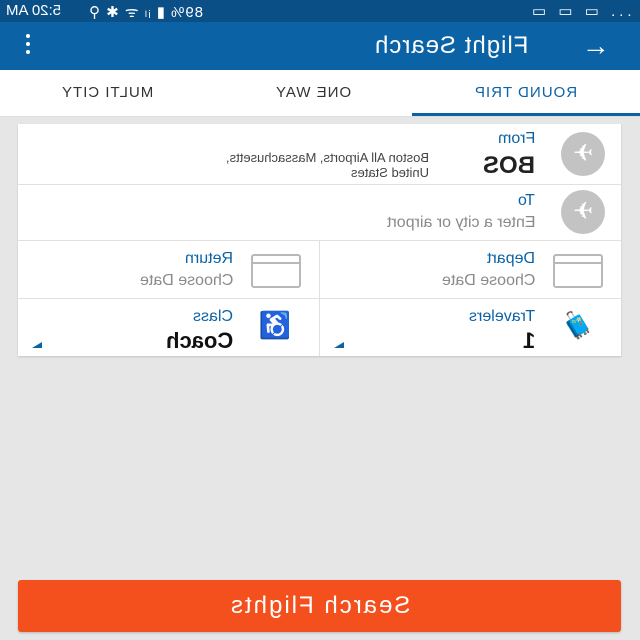 This screenshot has width=640, height=640. Describe the element at coordinates (274, 325) in the screenshot. I see `seat-icon: ♿` at that location.